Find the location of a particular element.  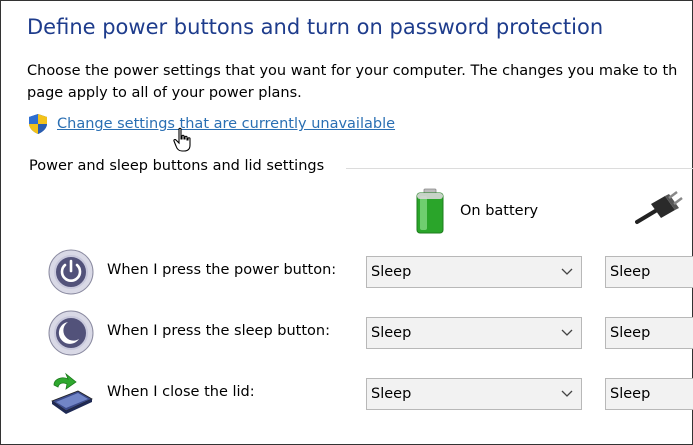

description-line-2: page apply to all of your power plans. is located at coordinates (164, 93).